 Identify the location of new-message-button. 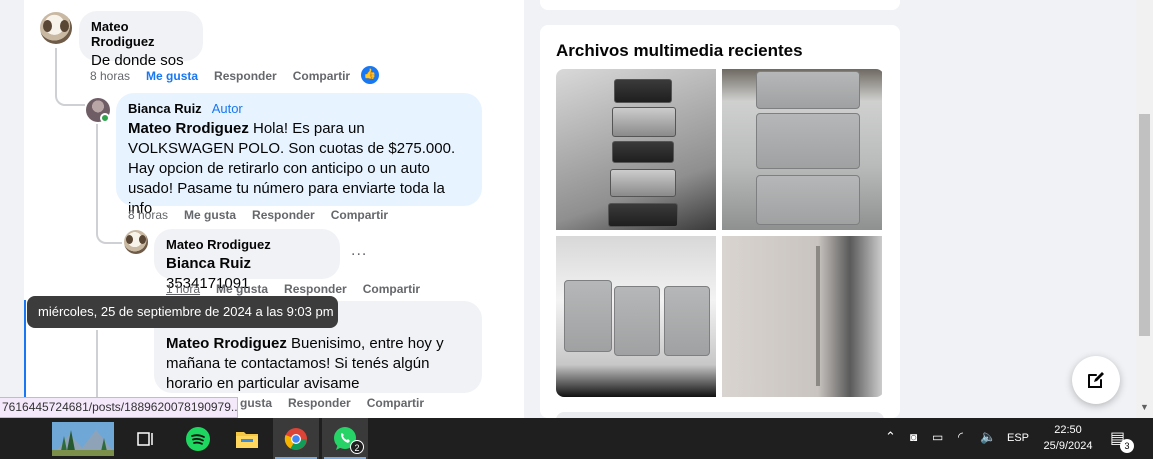
(1096, 380).